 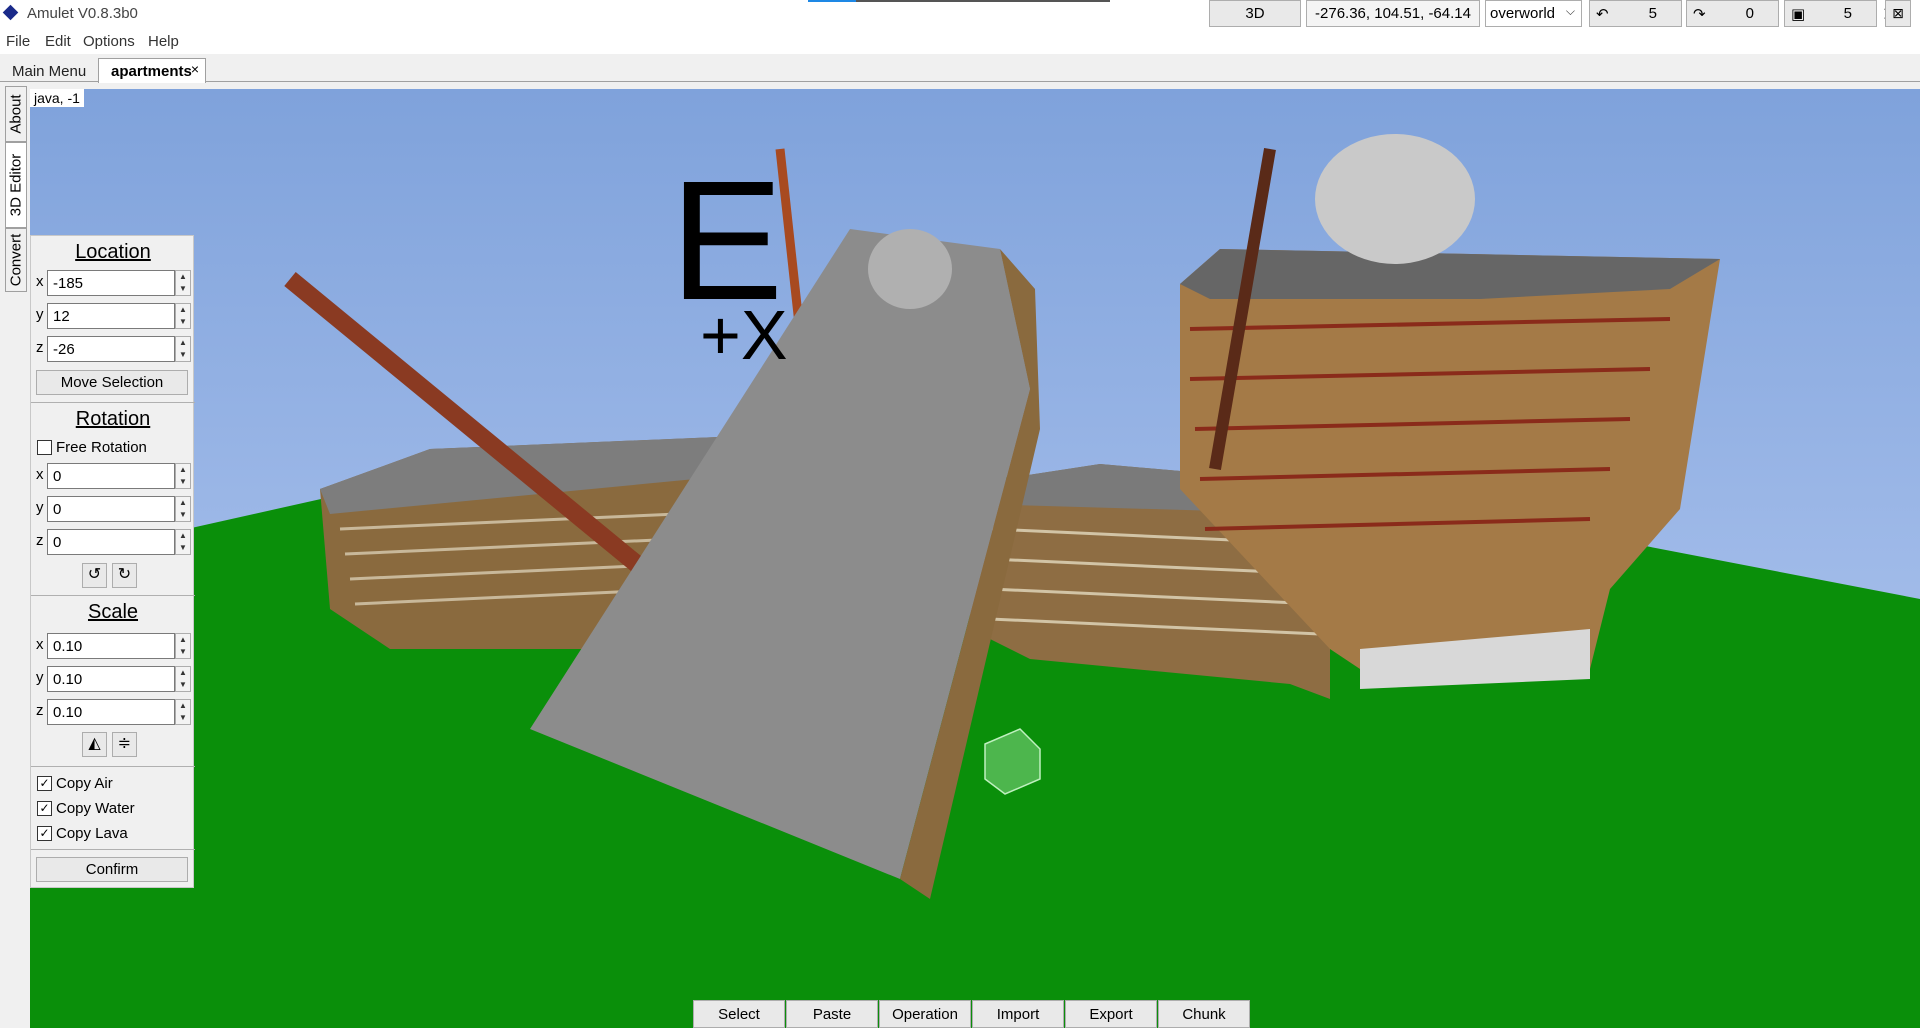 What do you see at coordinates (183, 509) in the screenshot?
I see `rotation-y-stepper: ▲ ▼` at bounding box center [183, 509].